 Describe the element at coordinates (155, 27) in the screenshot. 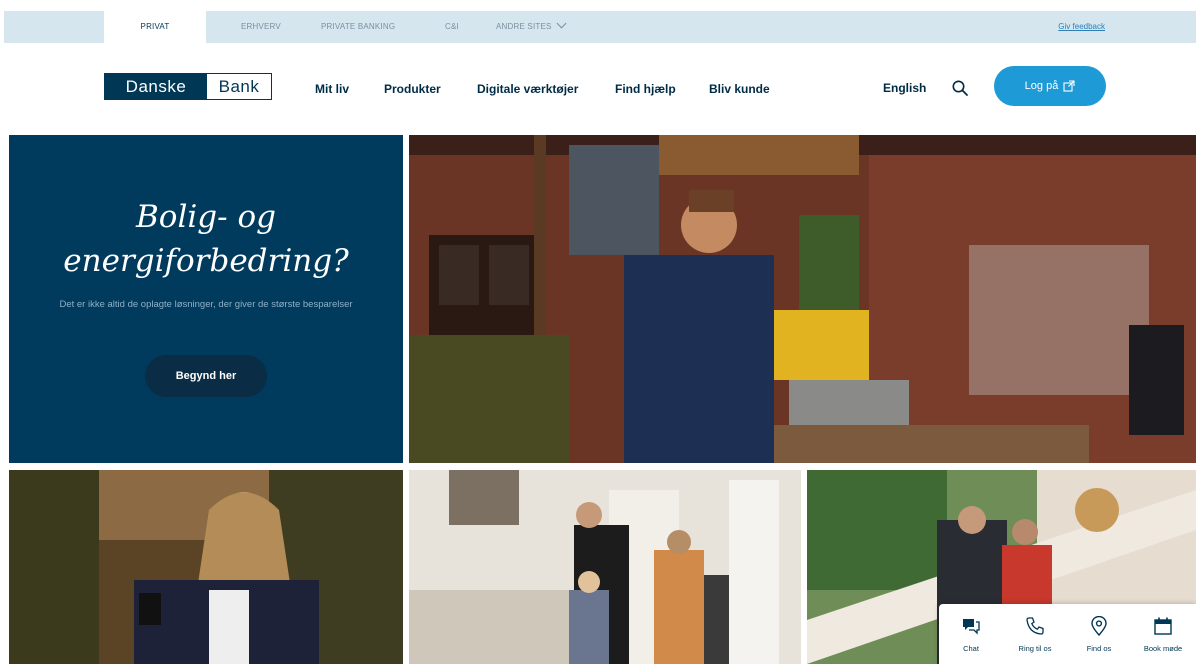

I see `tab-privat: PRIVAT` at that location.